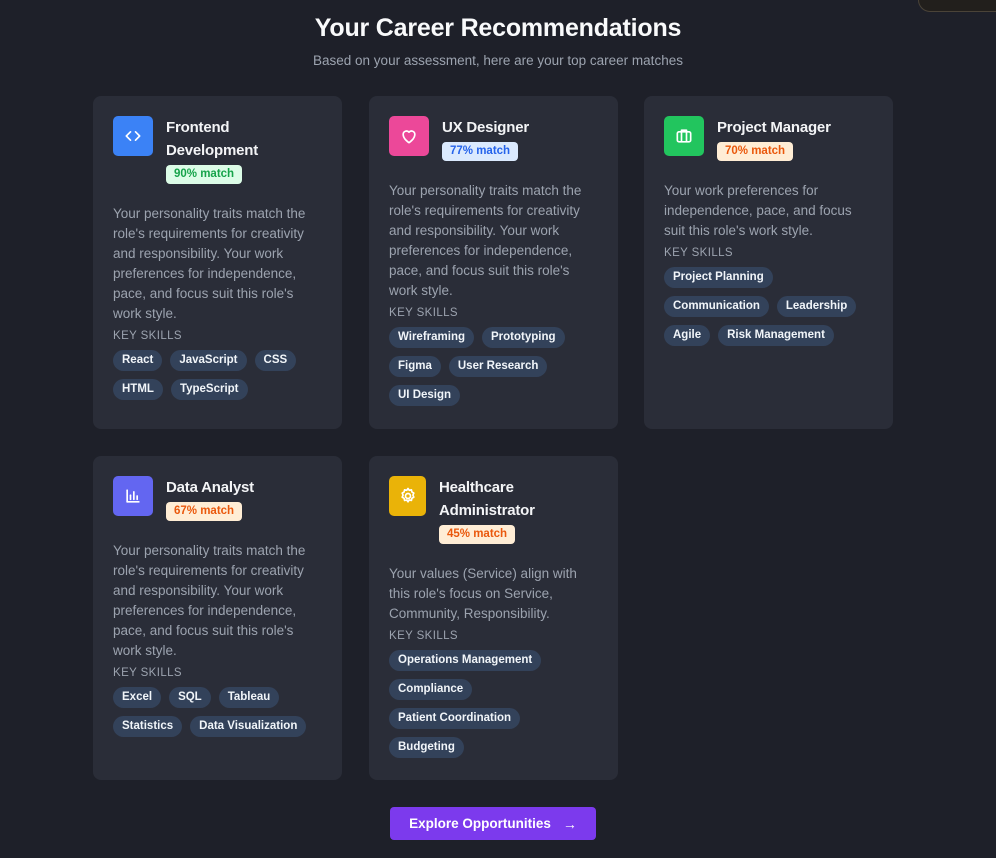 Image resolution: width=996 pixels, height=858 pixels. Describe the element at coordinates (133, 496) in the screenshot. I see `bar-chart-icon` at that location.